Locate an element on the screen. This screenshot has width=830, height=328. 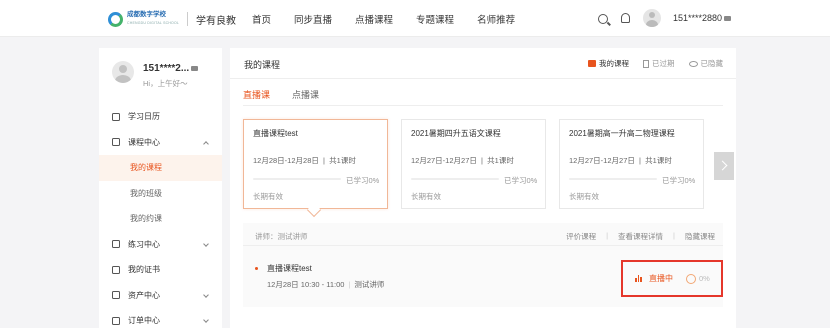
bullet-icon is located at coordinates (256, 268).